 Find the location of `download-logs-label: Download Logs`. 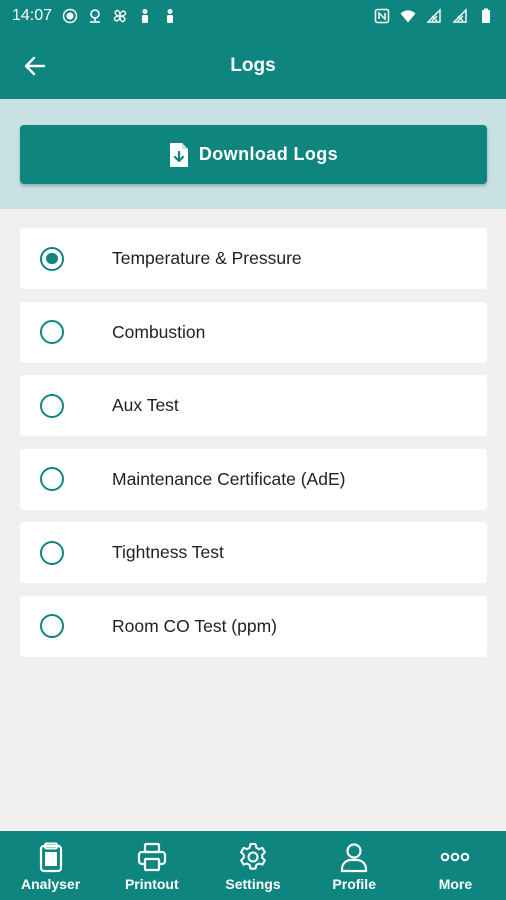

download-logs-label: Download Logs is located at coordinates (268, 154).